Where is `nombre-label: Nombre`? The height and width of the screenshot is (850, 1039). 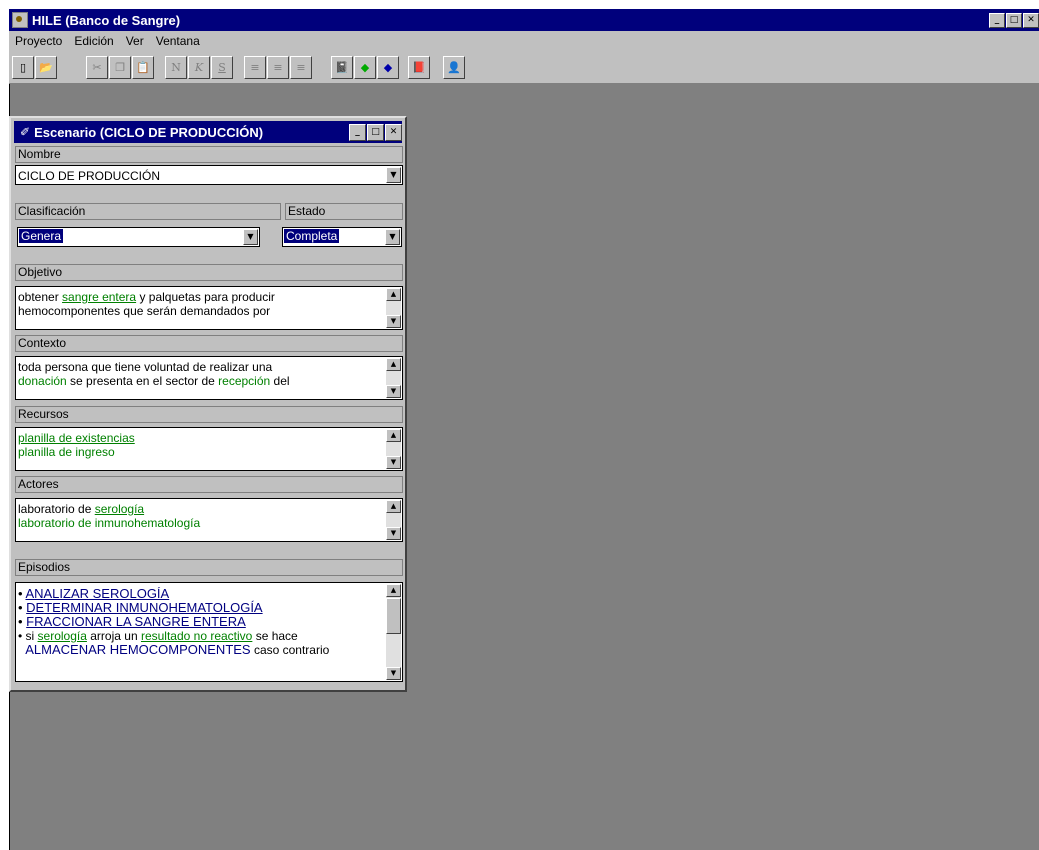
nombre-label: Nombre is located at coordinates (209, 154).